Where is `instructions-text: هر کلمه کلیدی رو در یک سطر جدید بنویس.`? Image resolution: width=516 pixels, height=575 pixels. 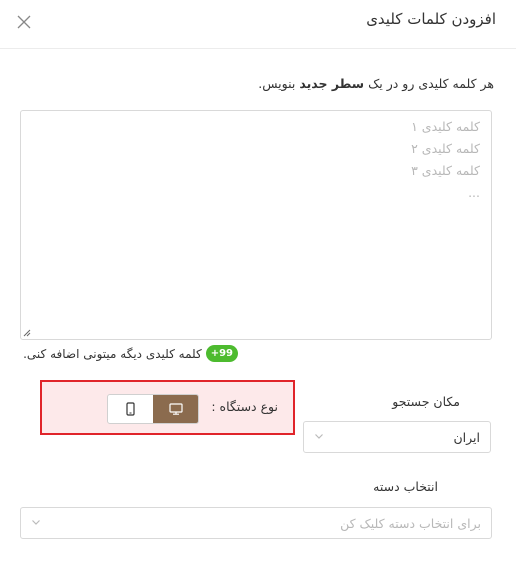 instructions-text: هر کلمه کلیدی رو در یک سطر جدید بنویس. is located at coordinates (376, 83).